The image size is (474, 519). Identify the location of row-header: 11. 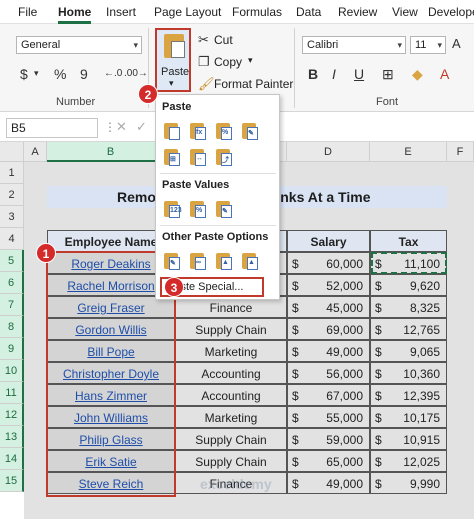
(12, 393).